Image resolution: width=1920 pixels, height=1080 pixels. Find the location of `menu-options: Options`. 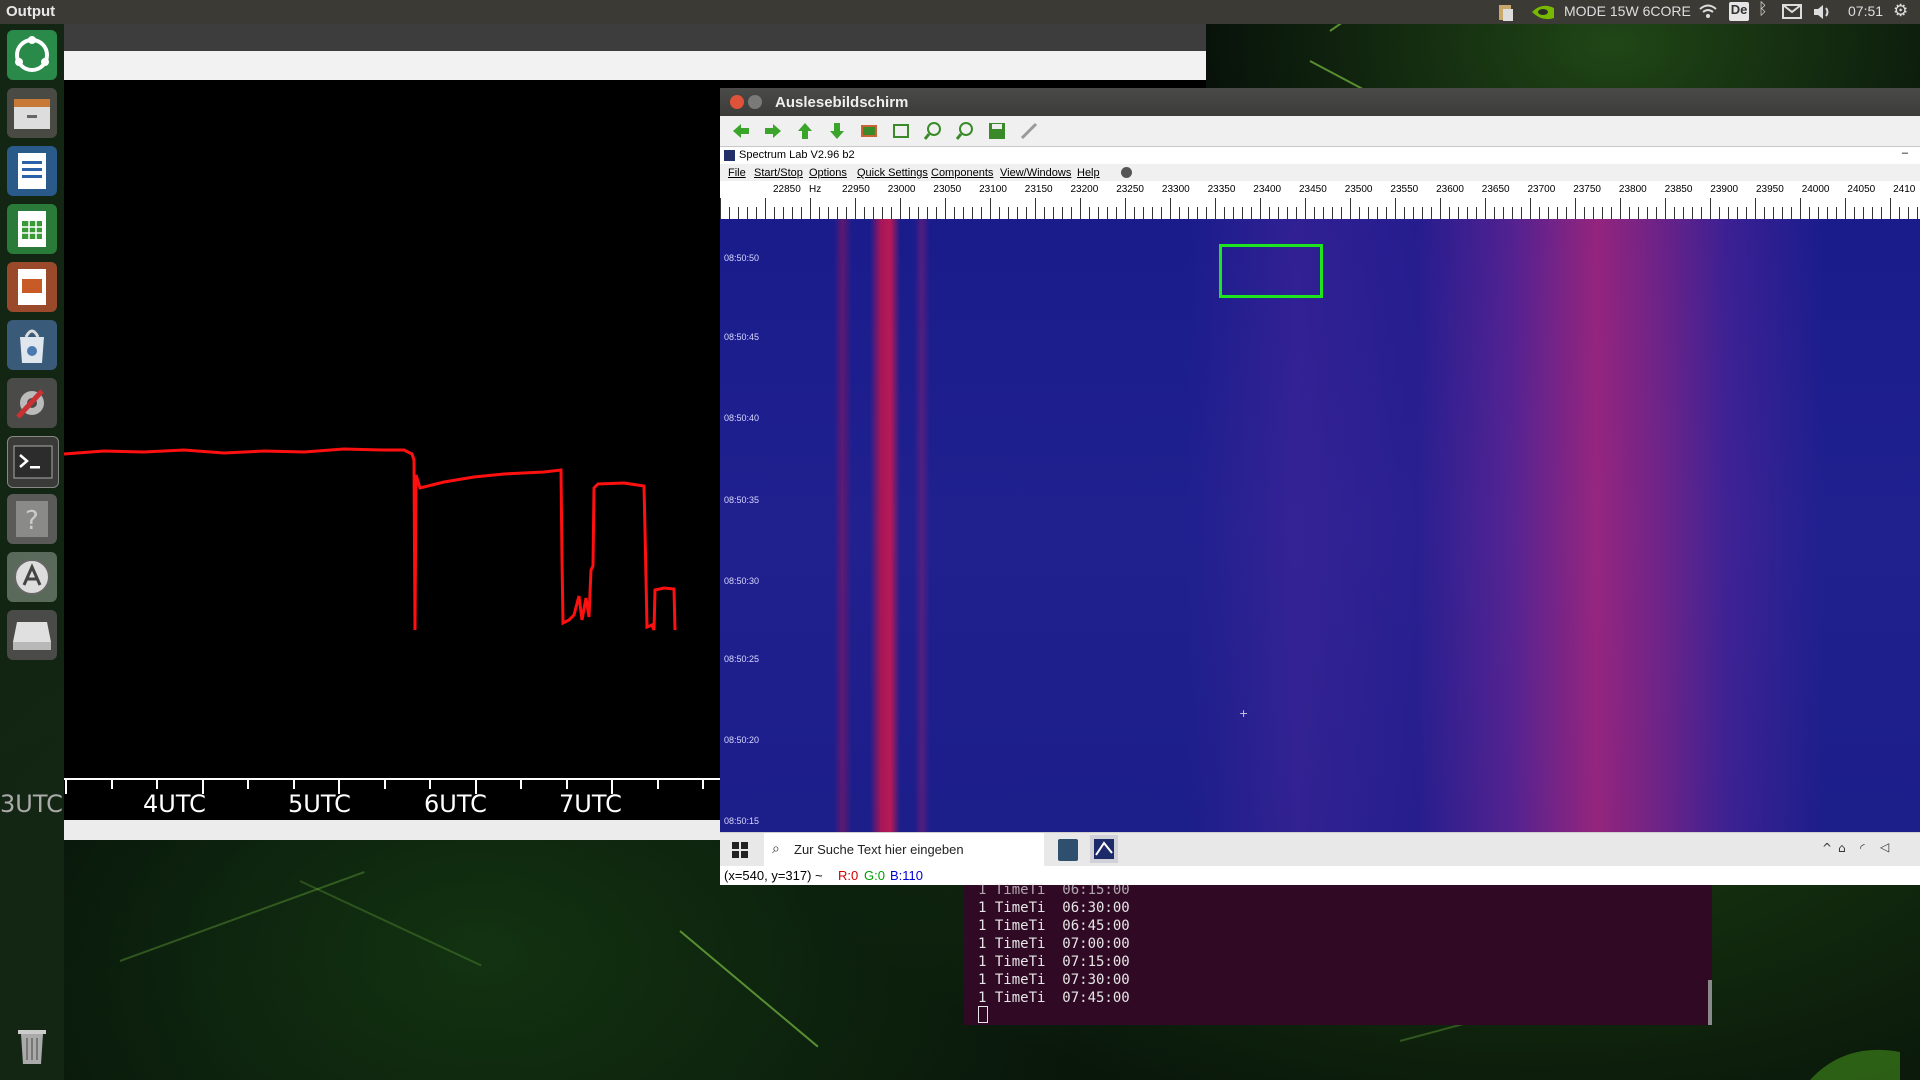

menu-options: Options is located at coordinates (828, 173).